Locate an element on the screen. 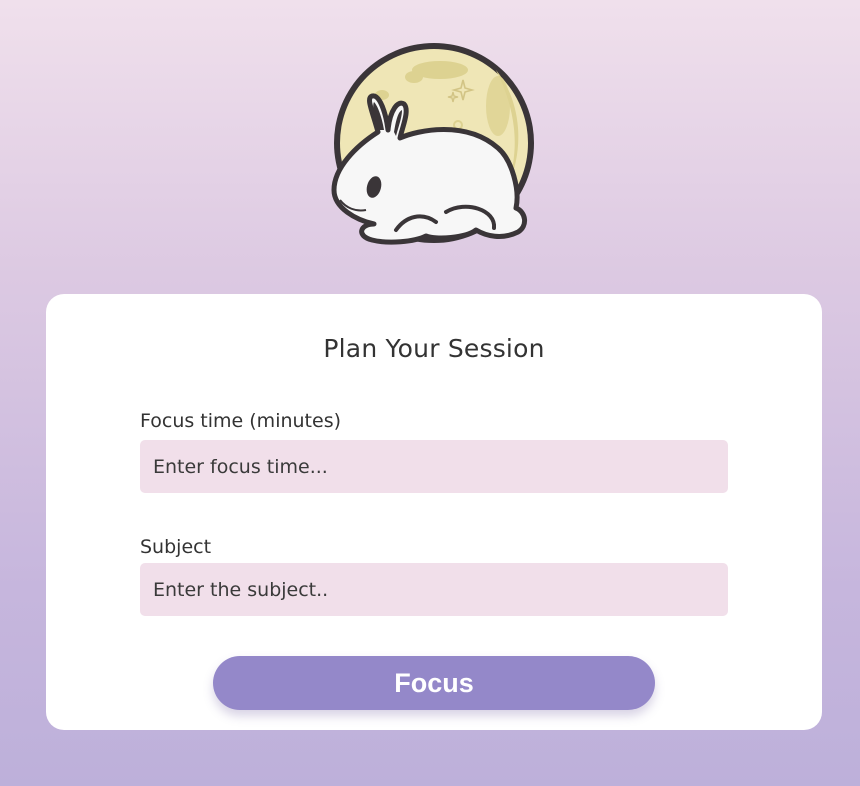 This screenshot has width=860, height=786. focus-time-label: Focus time (minutes) is located at coordinates (241, 421).